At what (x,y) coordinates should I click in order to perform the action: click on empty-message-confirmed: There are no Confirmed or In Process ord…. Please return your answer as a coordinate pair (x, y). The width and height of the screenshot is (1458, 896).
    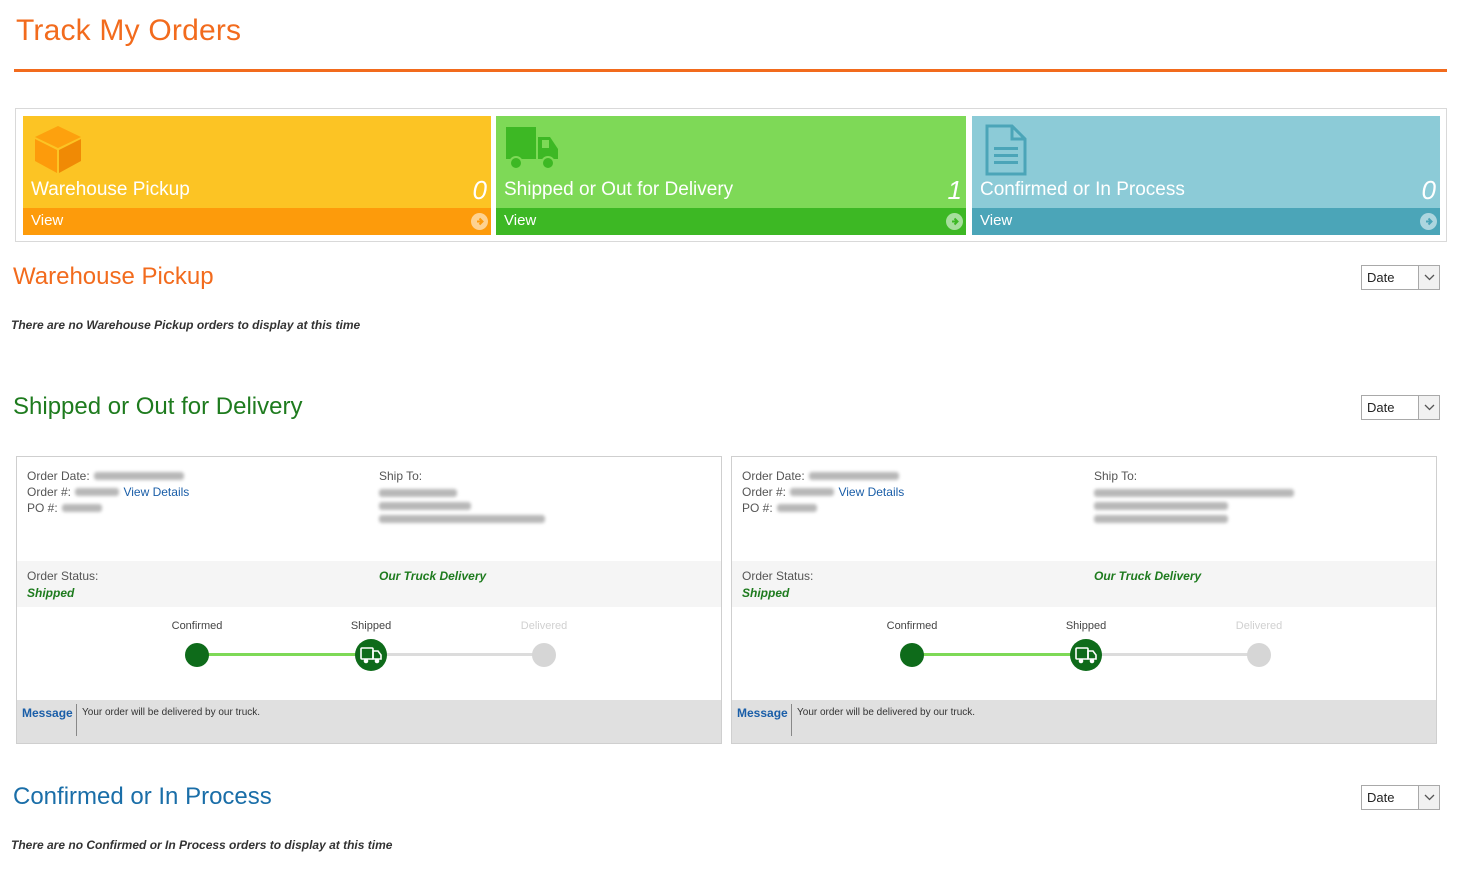
    Looking at the image, I should click on (202, 845).